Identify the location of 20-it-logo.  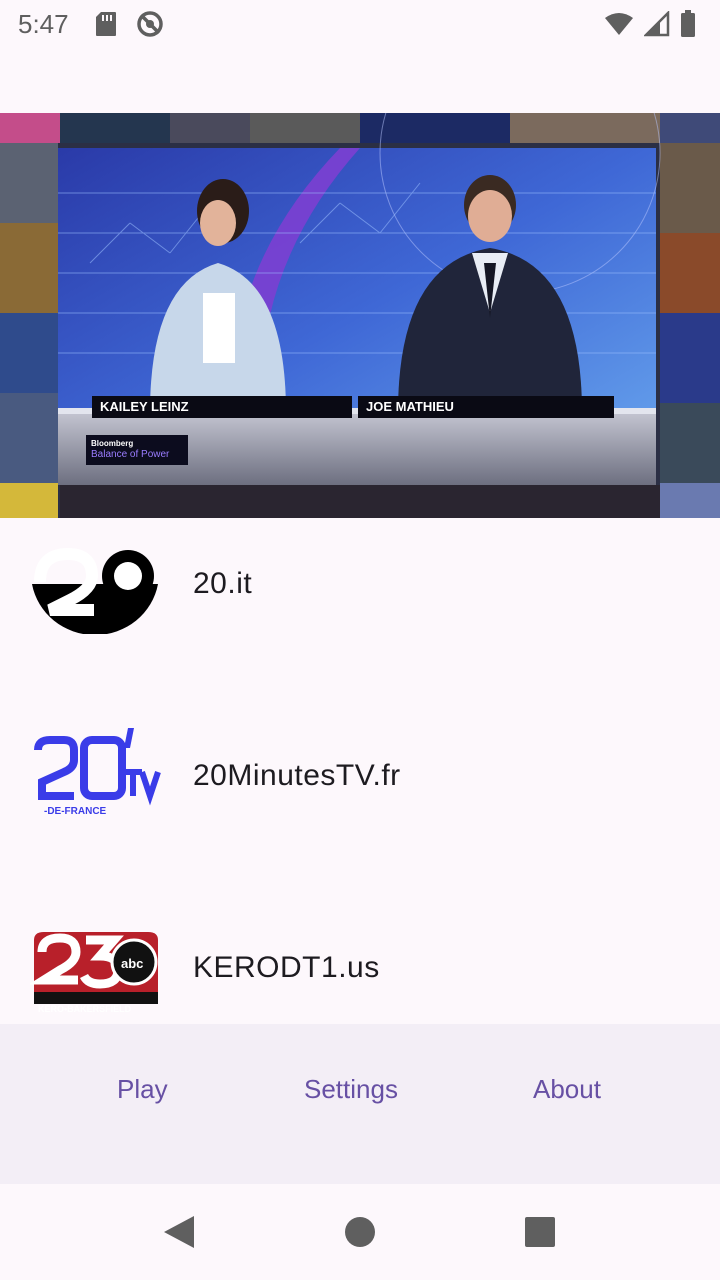
(96, 590).